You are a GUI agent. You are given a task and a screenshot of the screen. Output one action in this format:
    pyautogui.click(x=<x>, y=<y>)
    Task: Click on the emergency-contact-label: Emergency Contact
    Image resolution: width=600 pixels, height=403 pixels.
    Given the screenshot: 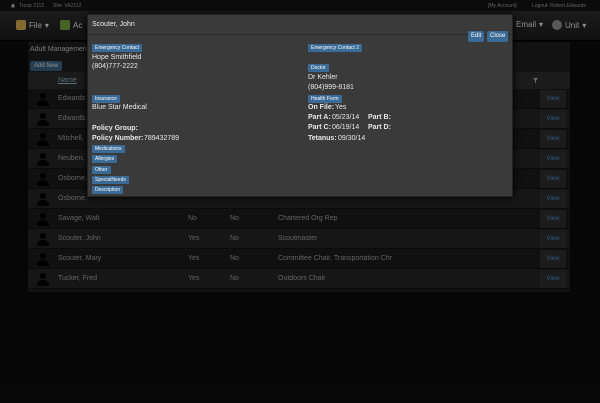 What is the action you would take?
    pyautogui.click(x=117, y=48)
    